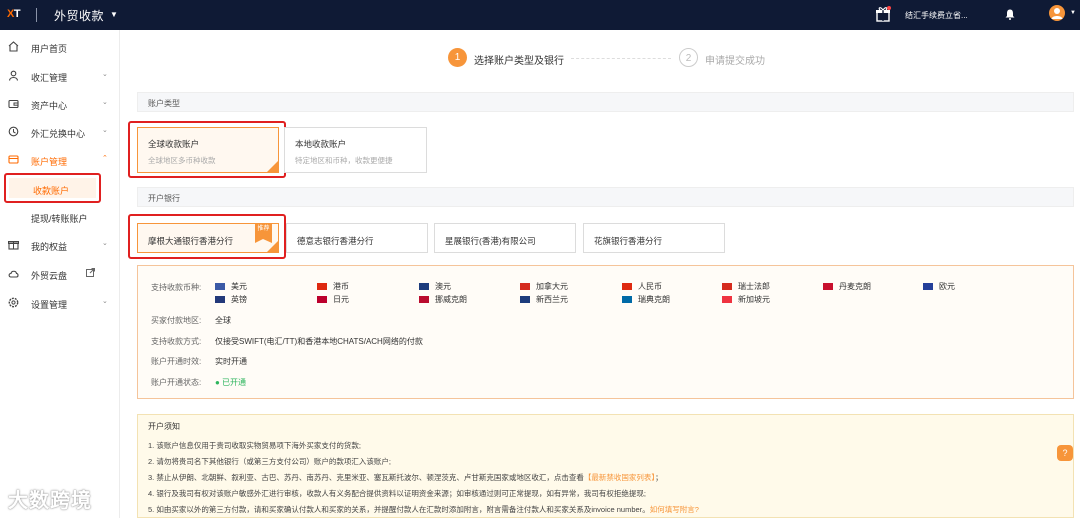 The height and width of the screenshot is (518, 1080). Describe the element at coordinates (1065, 453) in the screenshot. I see `help-button: ?` at that location.